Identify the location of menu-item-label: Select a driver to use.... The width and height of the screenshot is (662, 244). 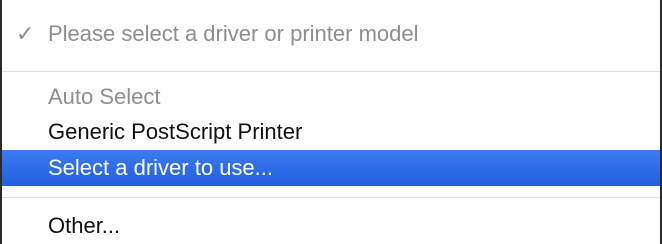
(160, 167).